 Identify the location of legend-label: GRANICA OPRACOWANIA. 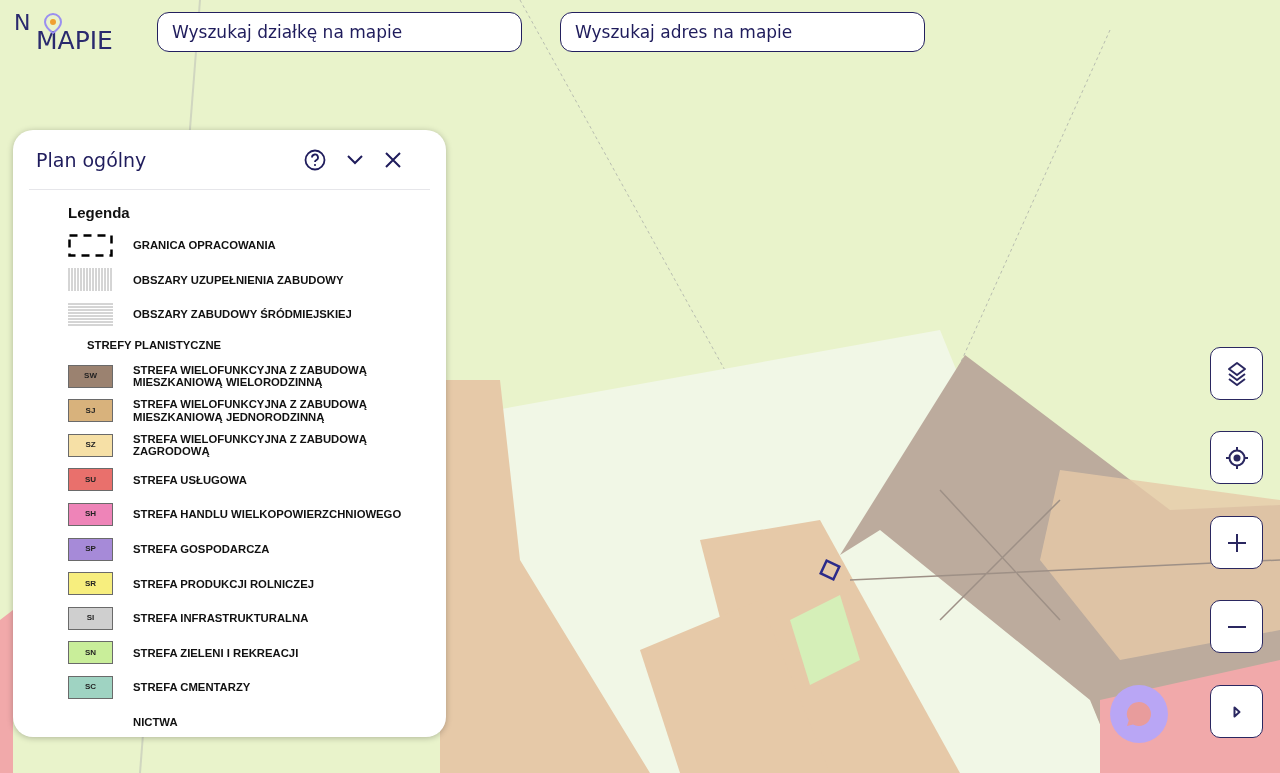
(204, 245).